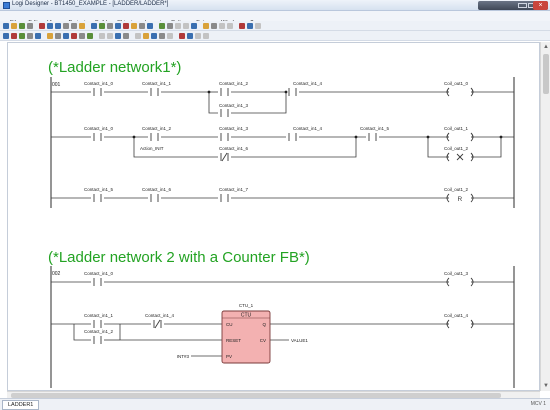  I want to click on horizontal-scrollbar, so click(273, 394).